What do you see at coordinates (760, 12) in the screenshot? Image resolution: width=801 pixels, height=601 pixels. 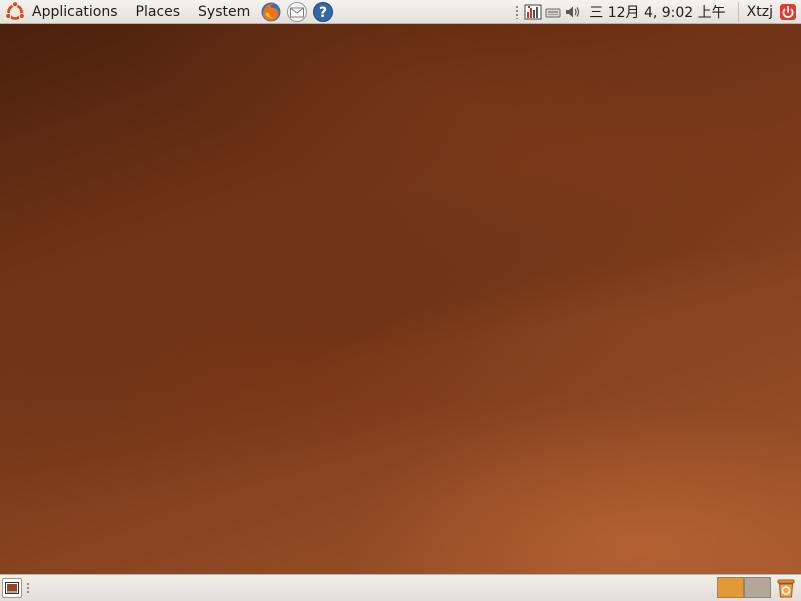 I see `user-switcher: Xtzj` at bounding box center [760, 12].